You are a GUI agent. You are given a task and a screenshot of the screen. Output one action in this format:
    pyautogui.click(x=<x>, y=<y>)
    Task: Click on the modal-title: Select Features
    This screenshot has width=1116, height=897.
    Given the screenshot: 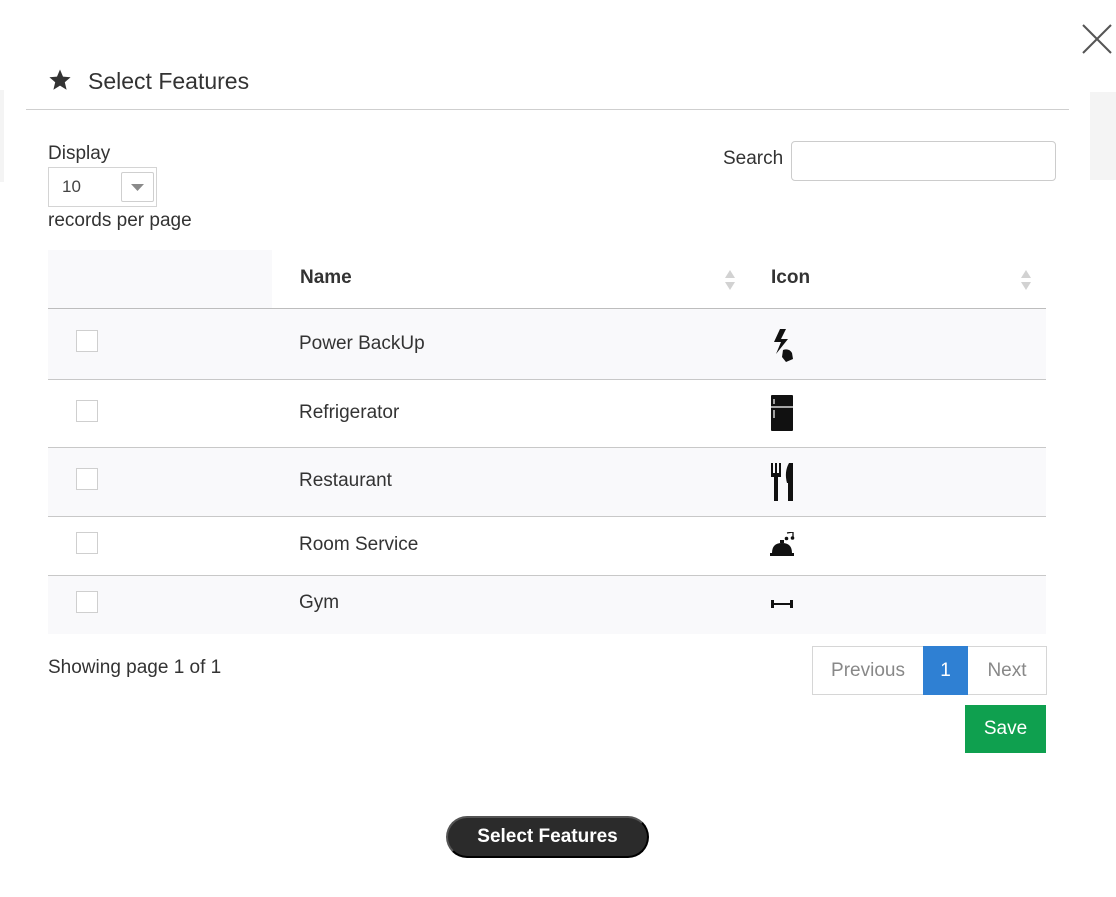 What is the action you would take?
    pyautogui.click(x=169, y=81)
    